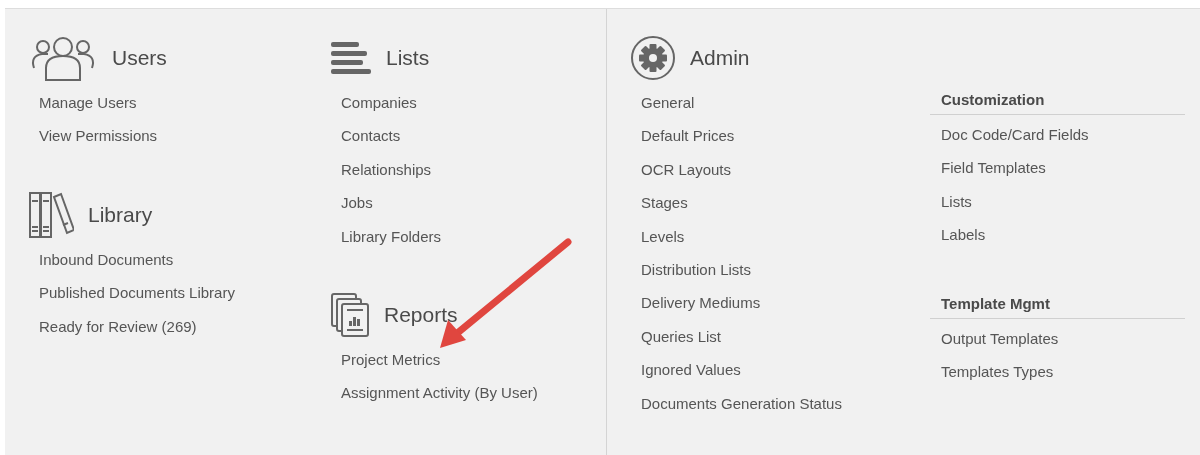  I want to click on lists-icon, so click(351, 58).